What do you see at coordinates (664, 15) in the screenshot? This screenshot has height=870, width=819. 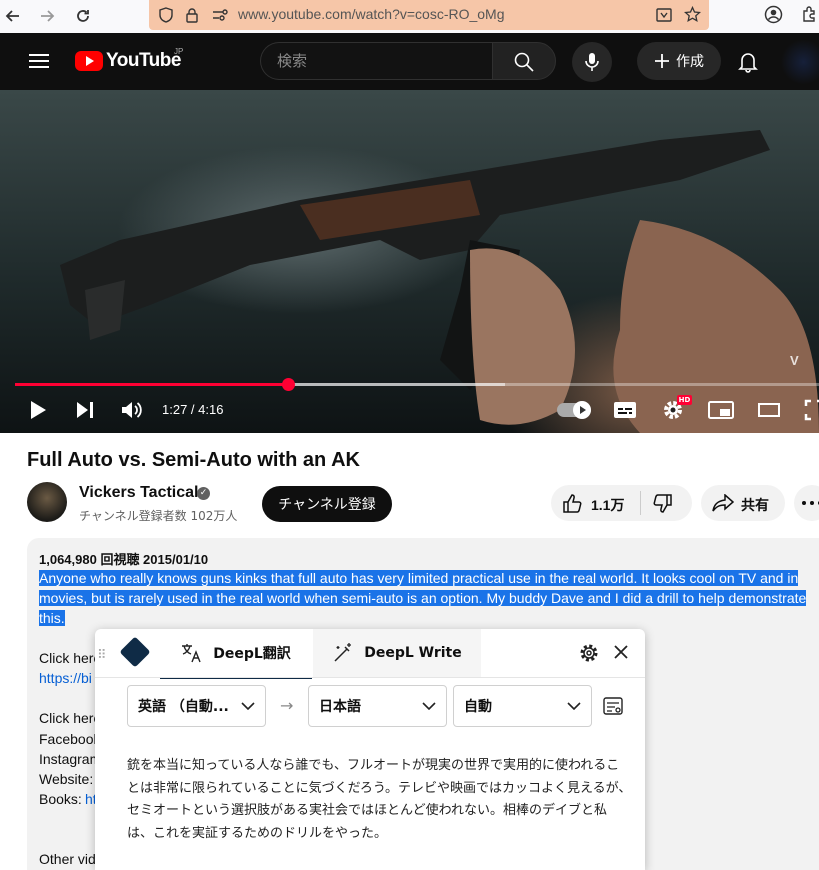 I see `translate-page-icon` at bounding box center [664, 15].